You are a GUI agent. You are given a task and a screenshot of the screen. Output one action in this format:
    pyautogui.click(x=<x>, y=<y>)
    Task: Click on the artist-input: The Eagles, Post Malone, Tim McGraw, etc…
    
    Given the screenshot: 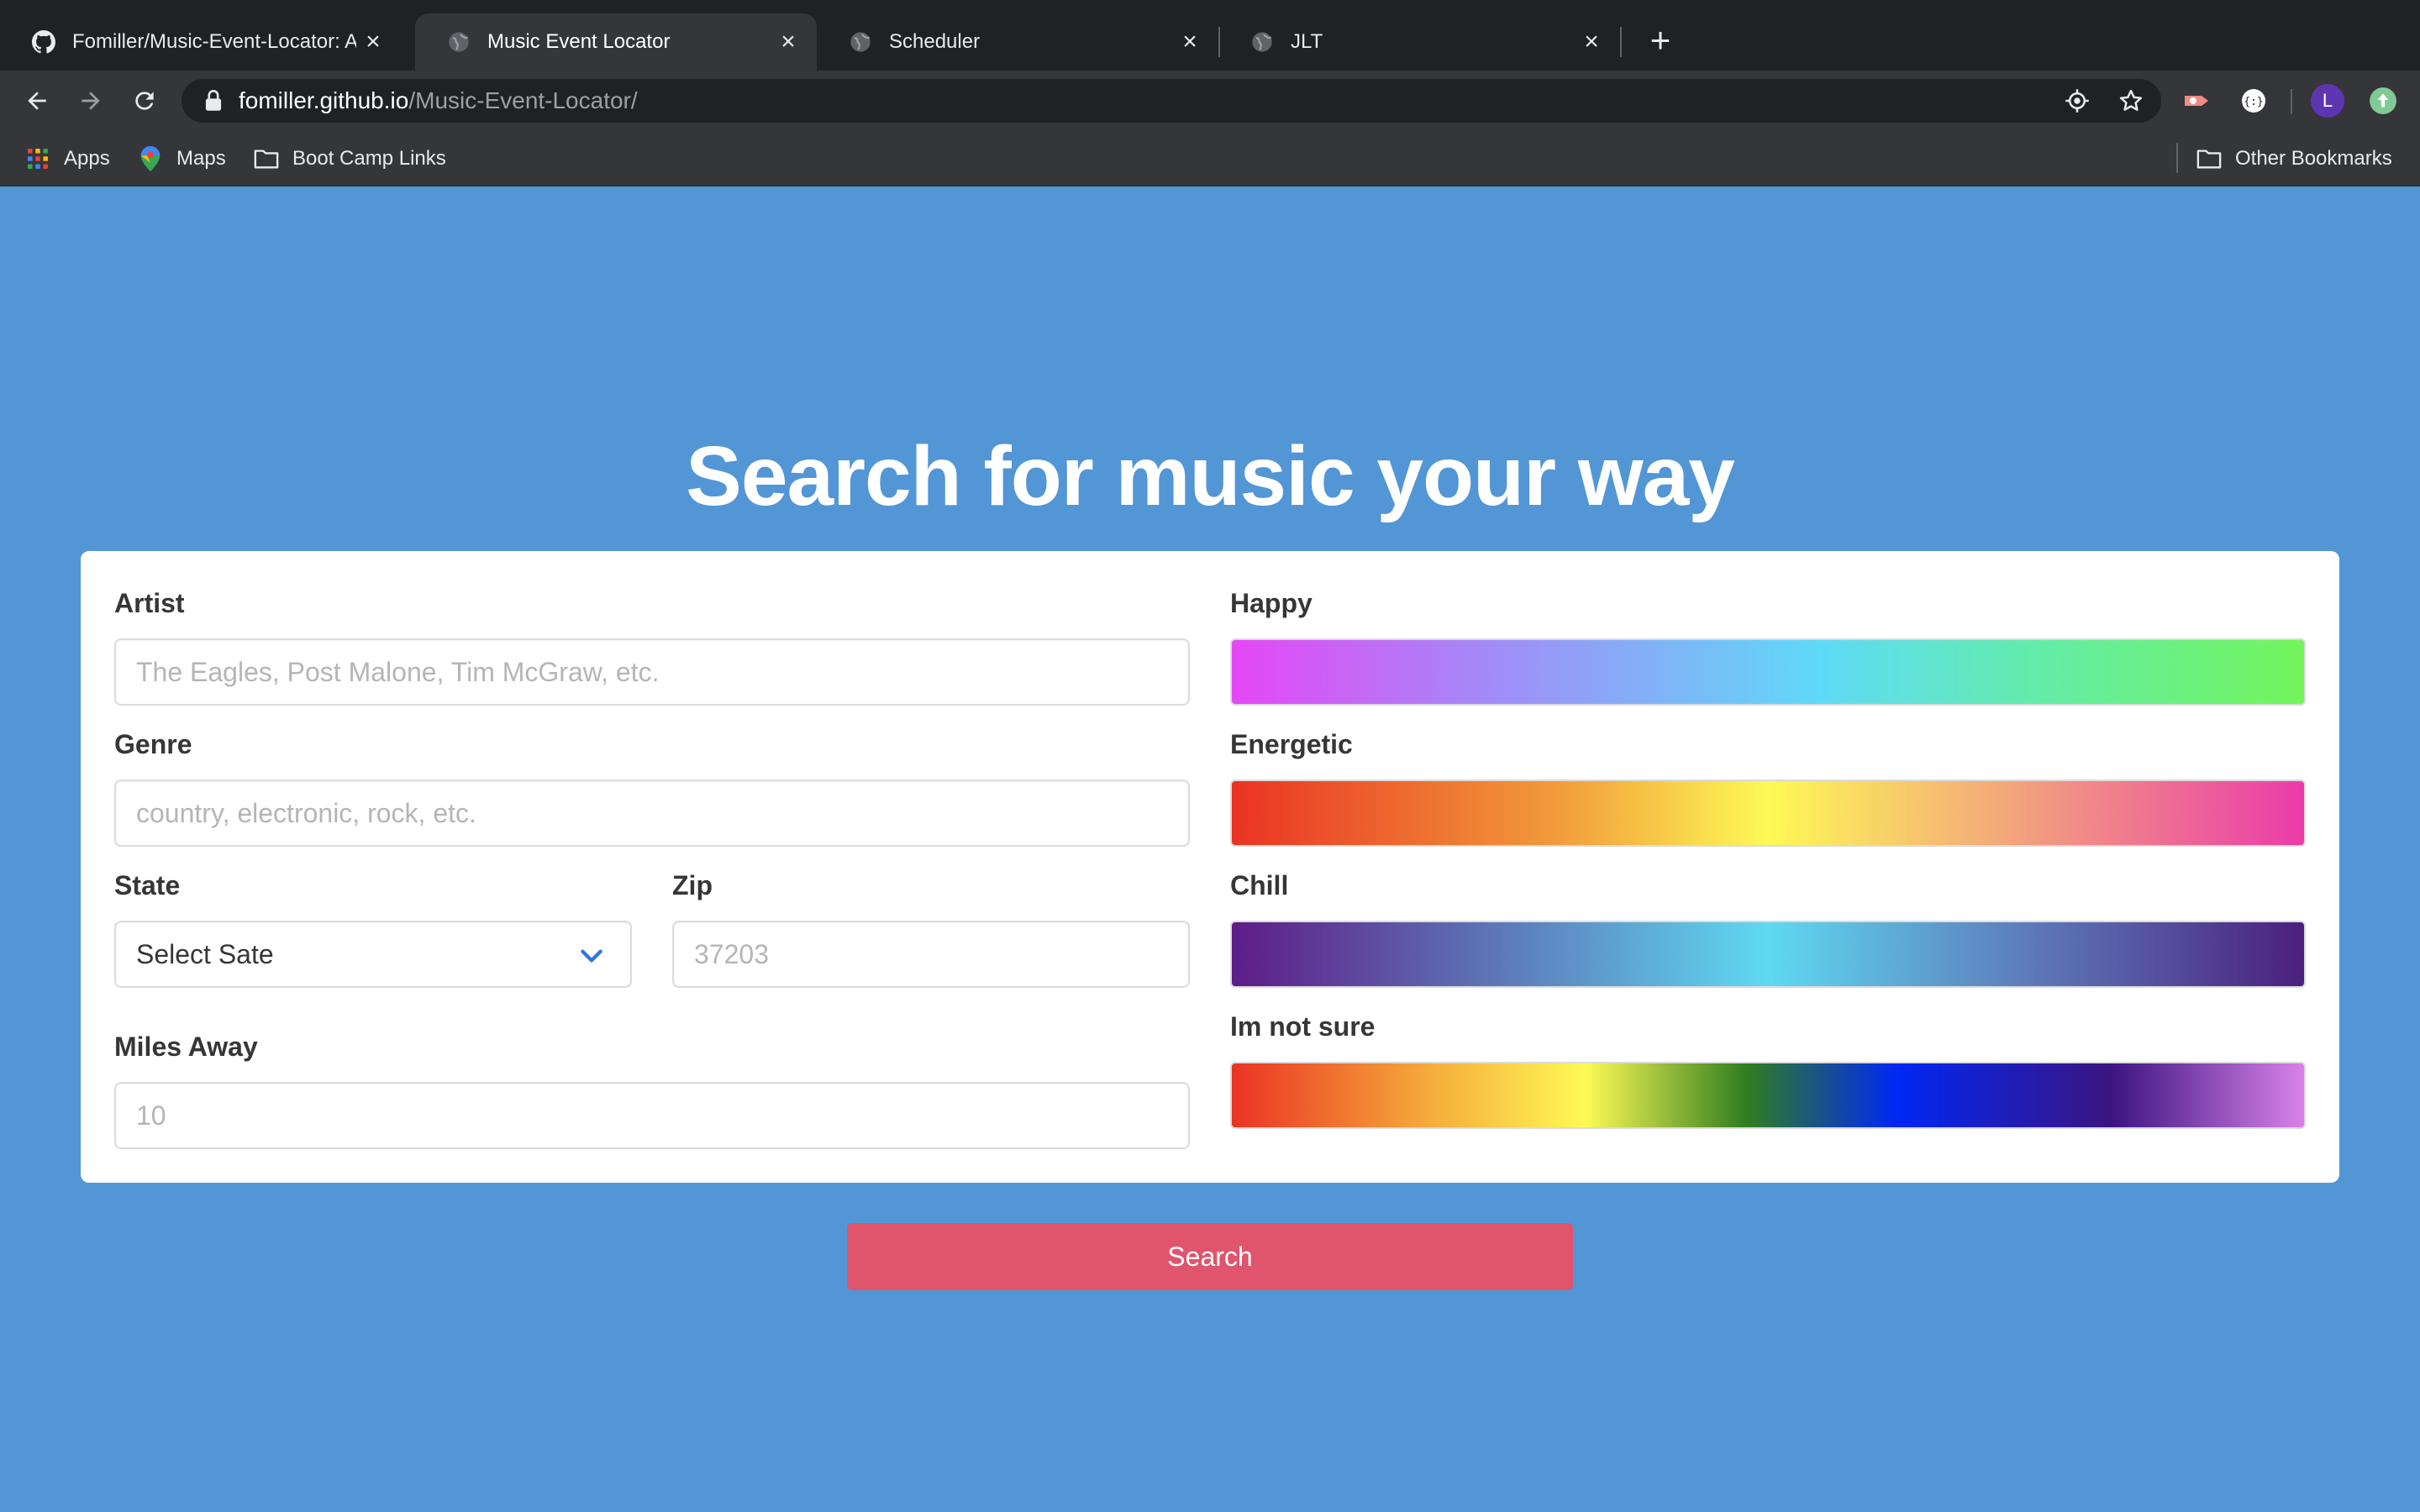 What is the action you would take?
    pyautogui.click(x=652, y=672)
    